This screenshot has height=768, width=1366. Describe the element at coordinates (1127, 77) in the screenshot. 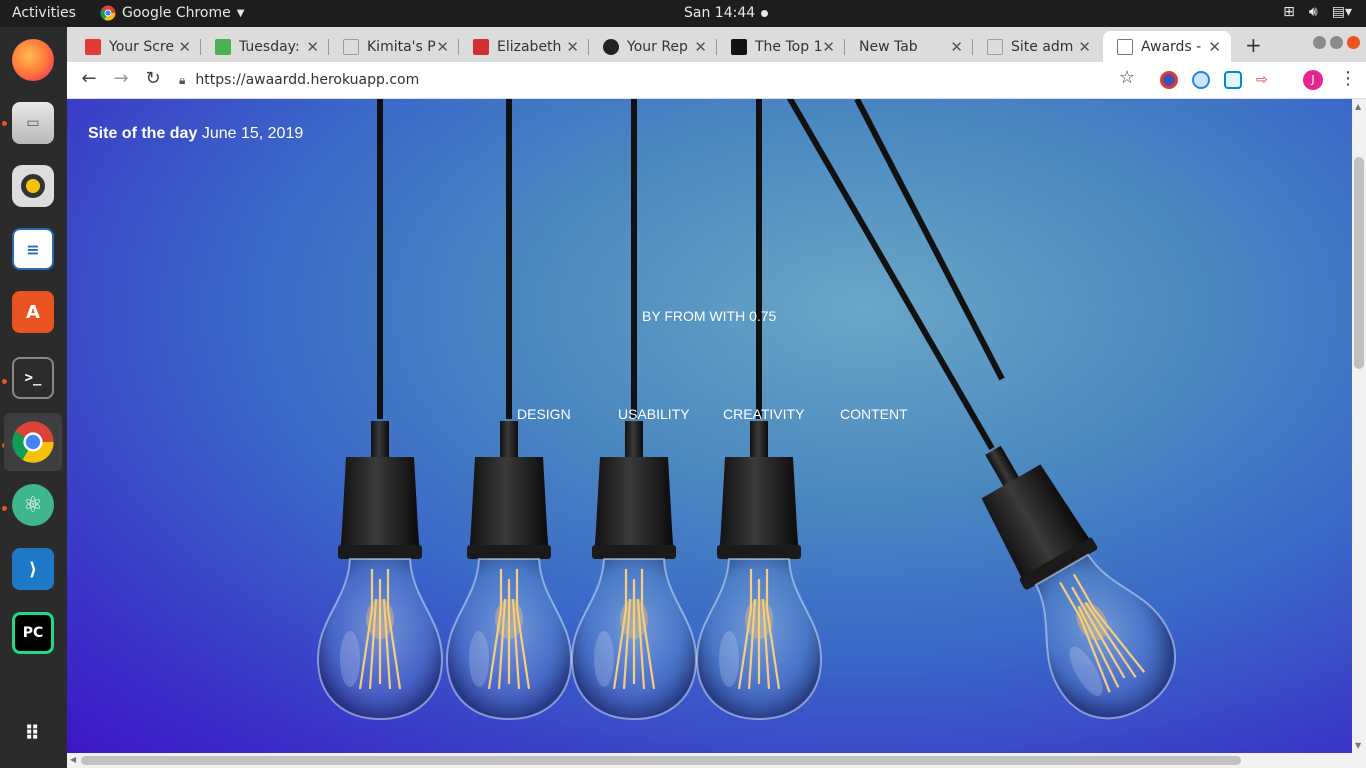

I see `bookmark-star-icon: ☆` at that location.